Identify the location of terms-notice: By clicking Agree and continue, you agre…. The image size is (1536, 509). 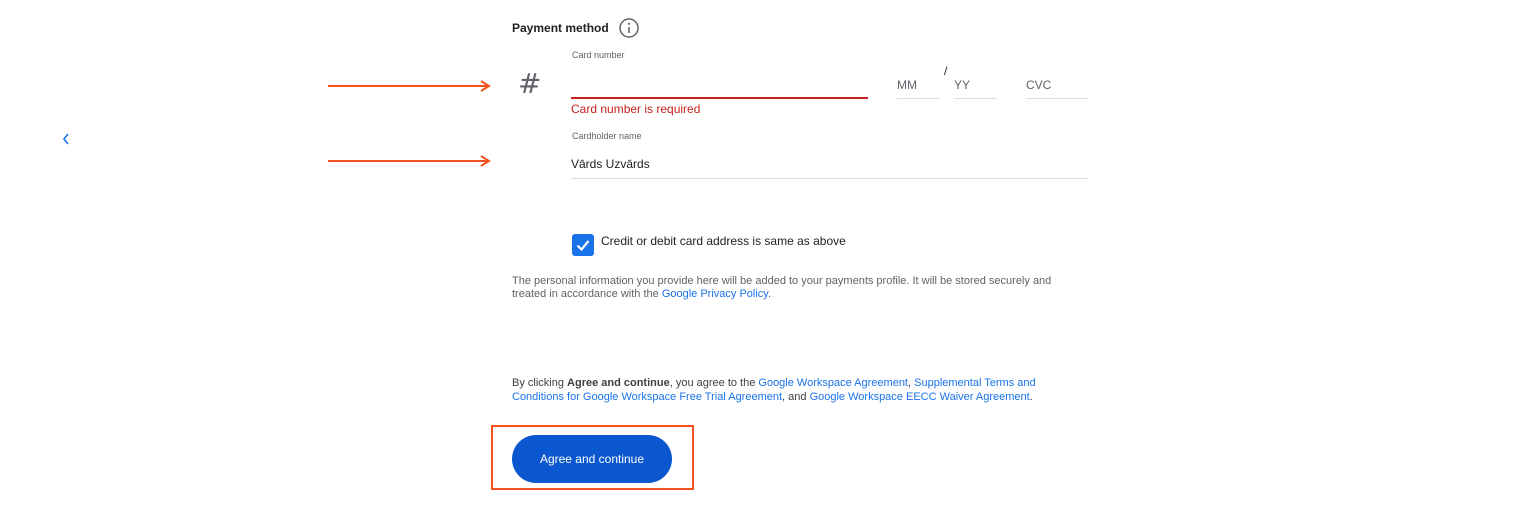
(792, 390).